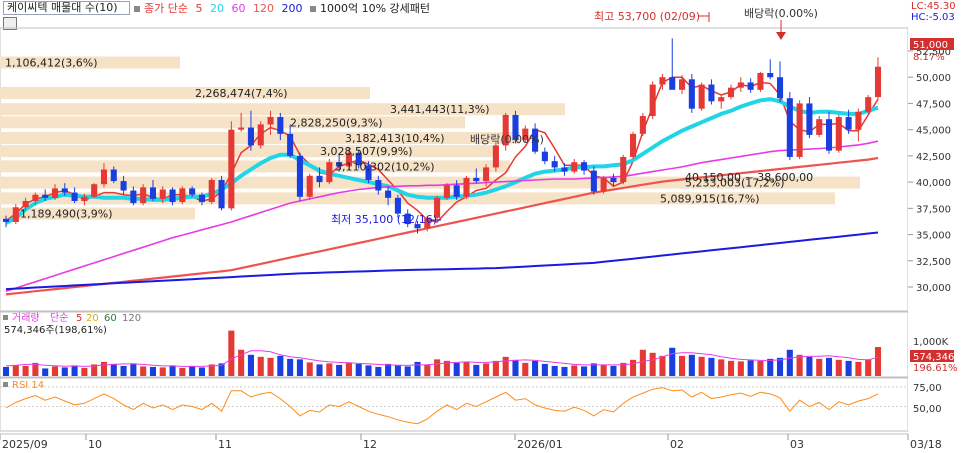 This screenshot has height=453, width=966. I want to click on rsi-tick-75: 75,00, so click(927, 388).